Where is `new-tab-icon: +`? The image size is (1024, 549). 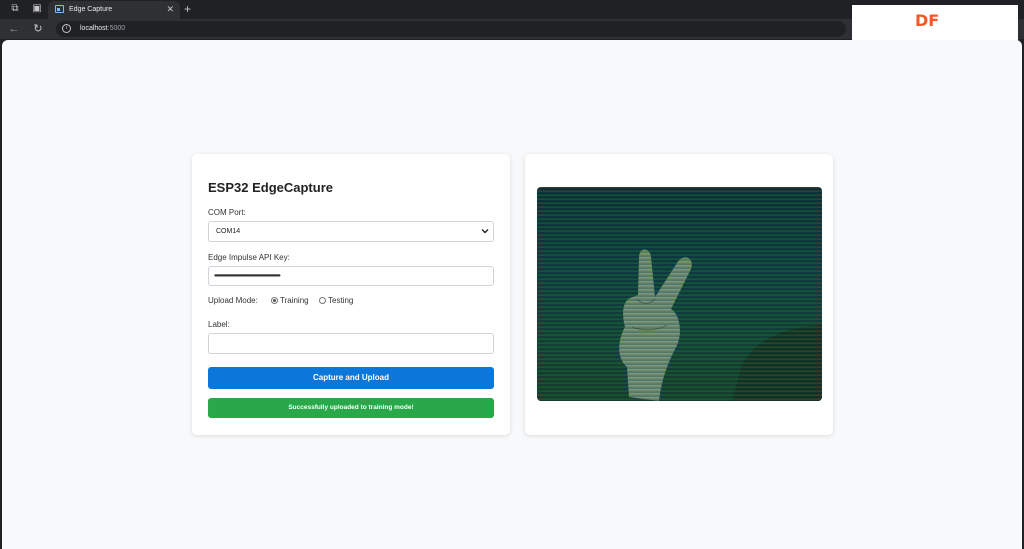 new-tab-icon: + is located at coordinates (187, 9).